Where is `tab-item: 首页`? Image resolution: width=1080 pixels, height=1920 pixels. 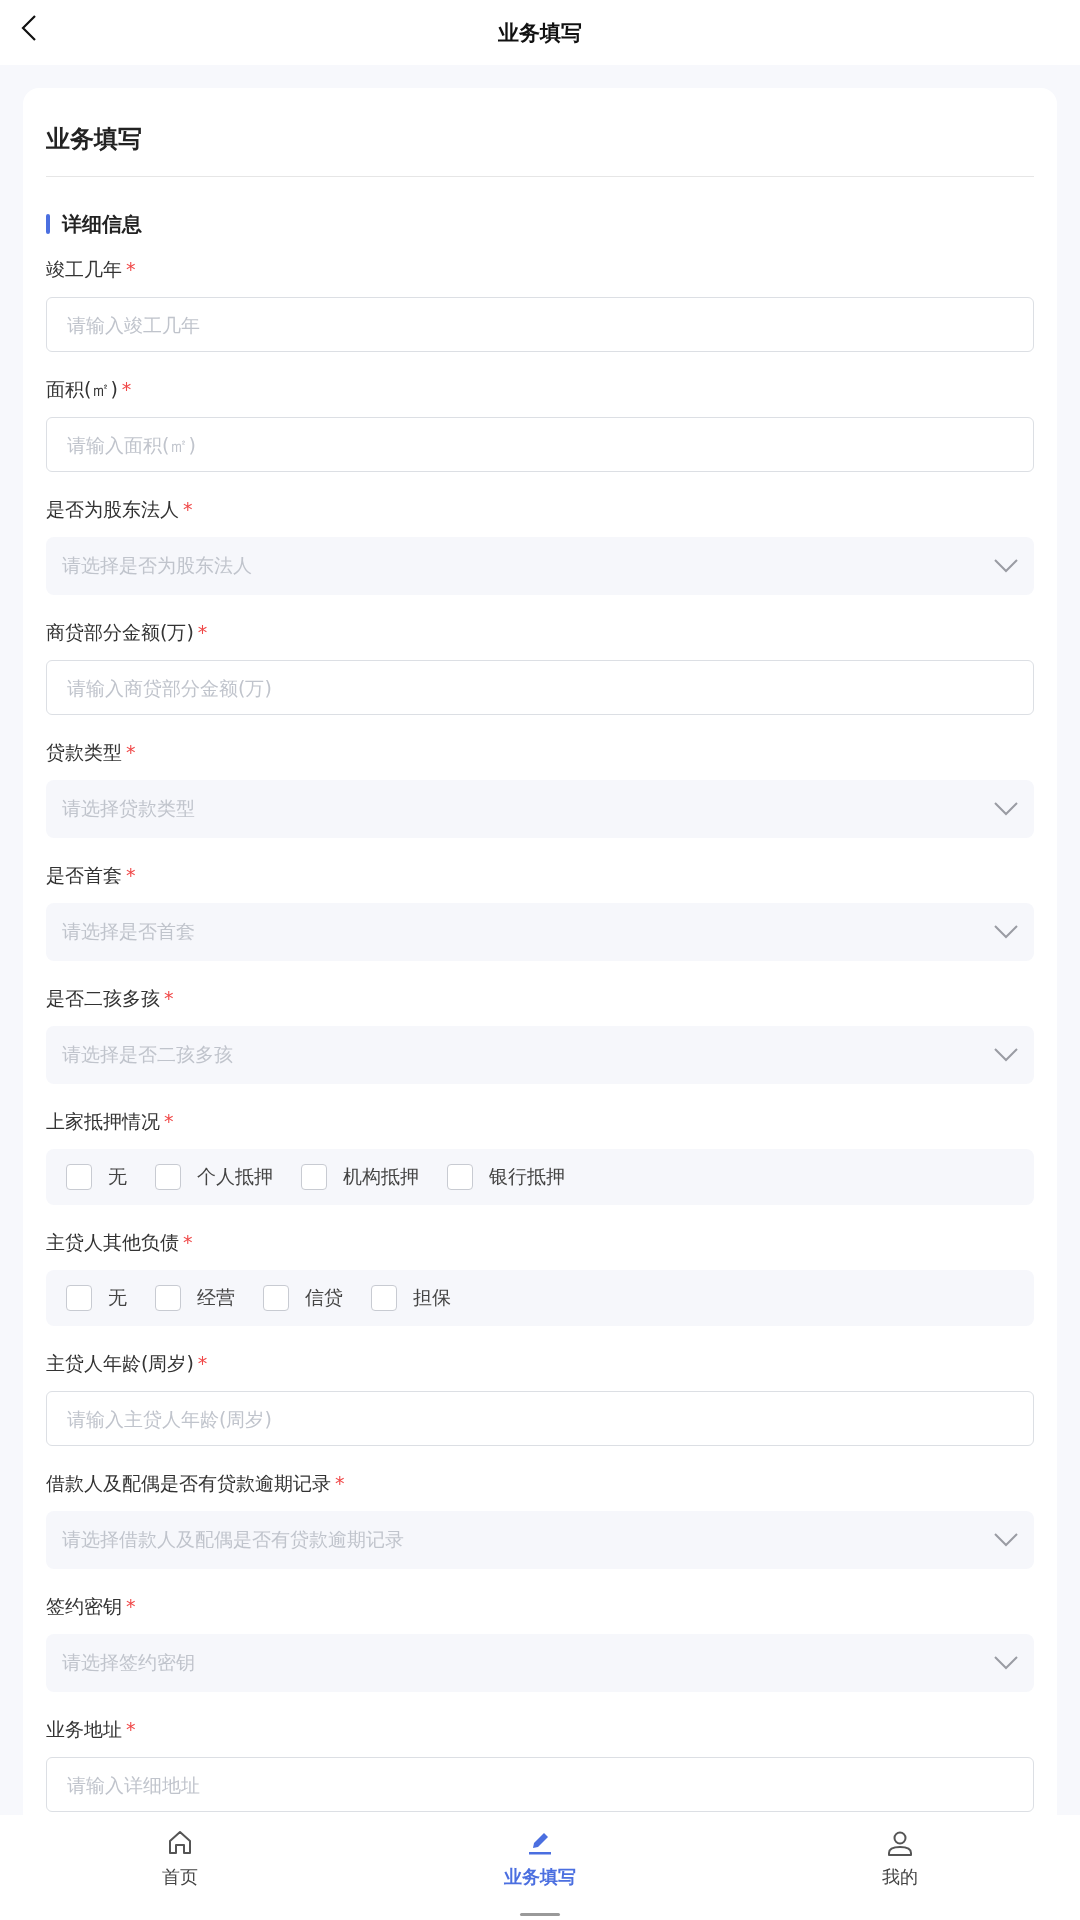
tab-item: 首页 is located at coordinates (180, 1867).